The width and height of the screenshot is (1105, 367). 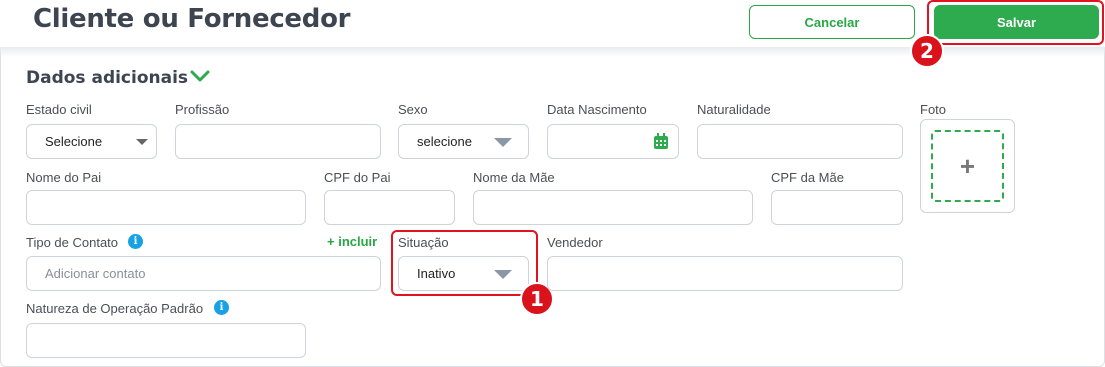 I want to click on sexo-label: Sexo, so click(x=413, y=109).